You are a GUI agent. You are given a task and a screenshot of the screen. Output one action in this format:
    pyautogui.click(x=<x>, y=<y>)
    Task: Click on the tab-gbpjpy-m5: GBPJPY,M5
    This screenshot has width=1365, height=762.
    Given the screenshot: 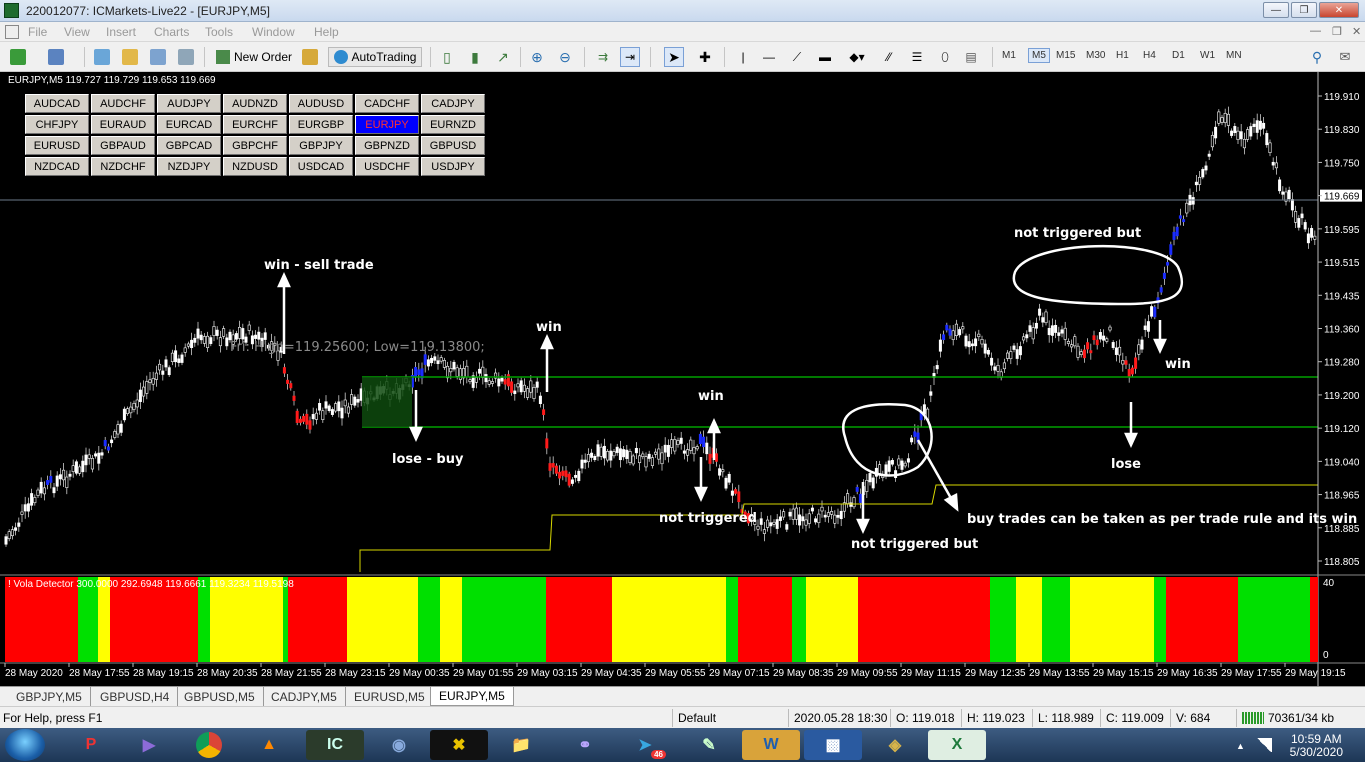 What is the action you would take?
    pyautogui.click(x=49, y=696)
    